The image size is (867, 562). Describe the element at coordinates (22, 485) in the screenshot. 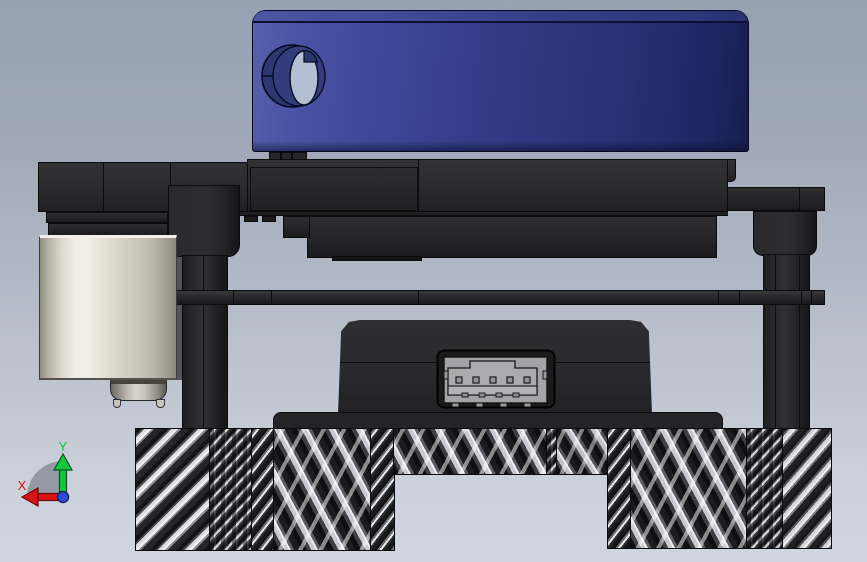

I see `triad-x-label: X` at that location.